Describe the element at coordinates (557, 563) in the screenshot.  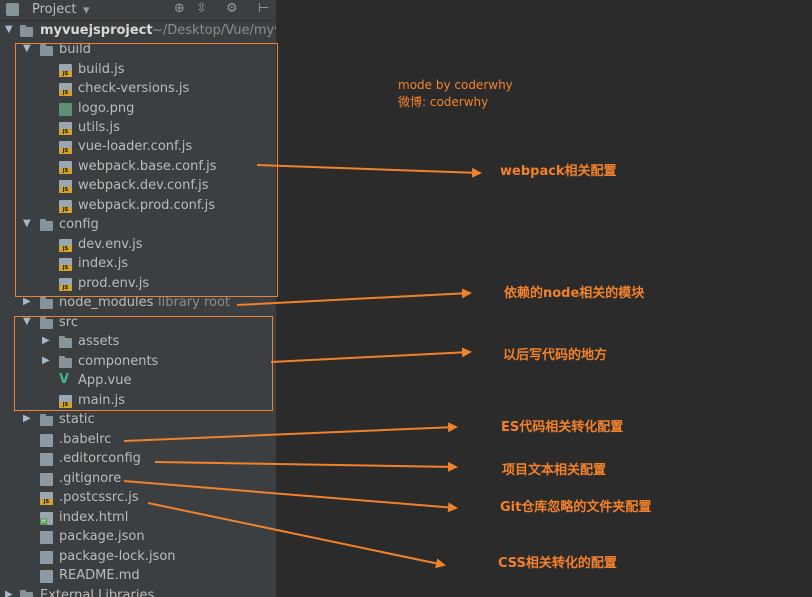
I see `annotation-postcss: CSS相关转化的配置` at that location.